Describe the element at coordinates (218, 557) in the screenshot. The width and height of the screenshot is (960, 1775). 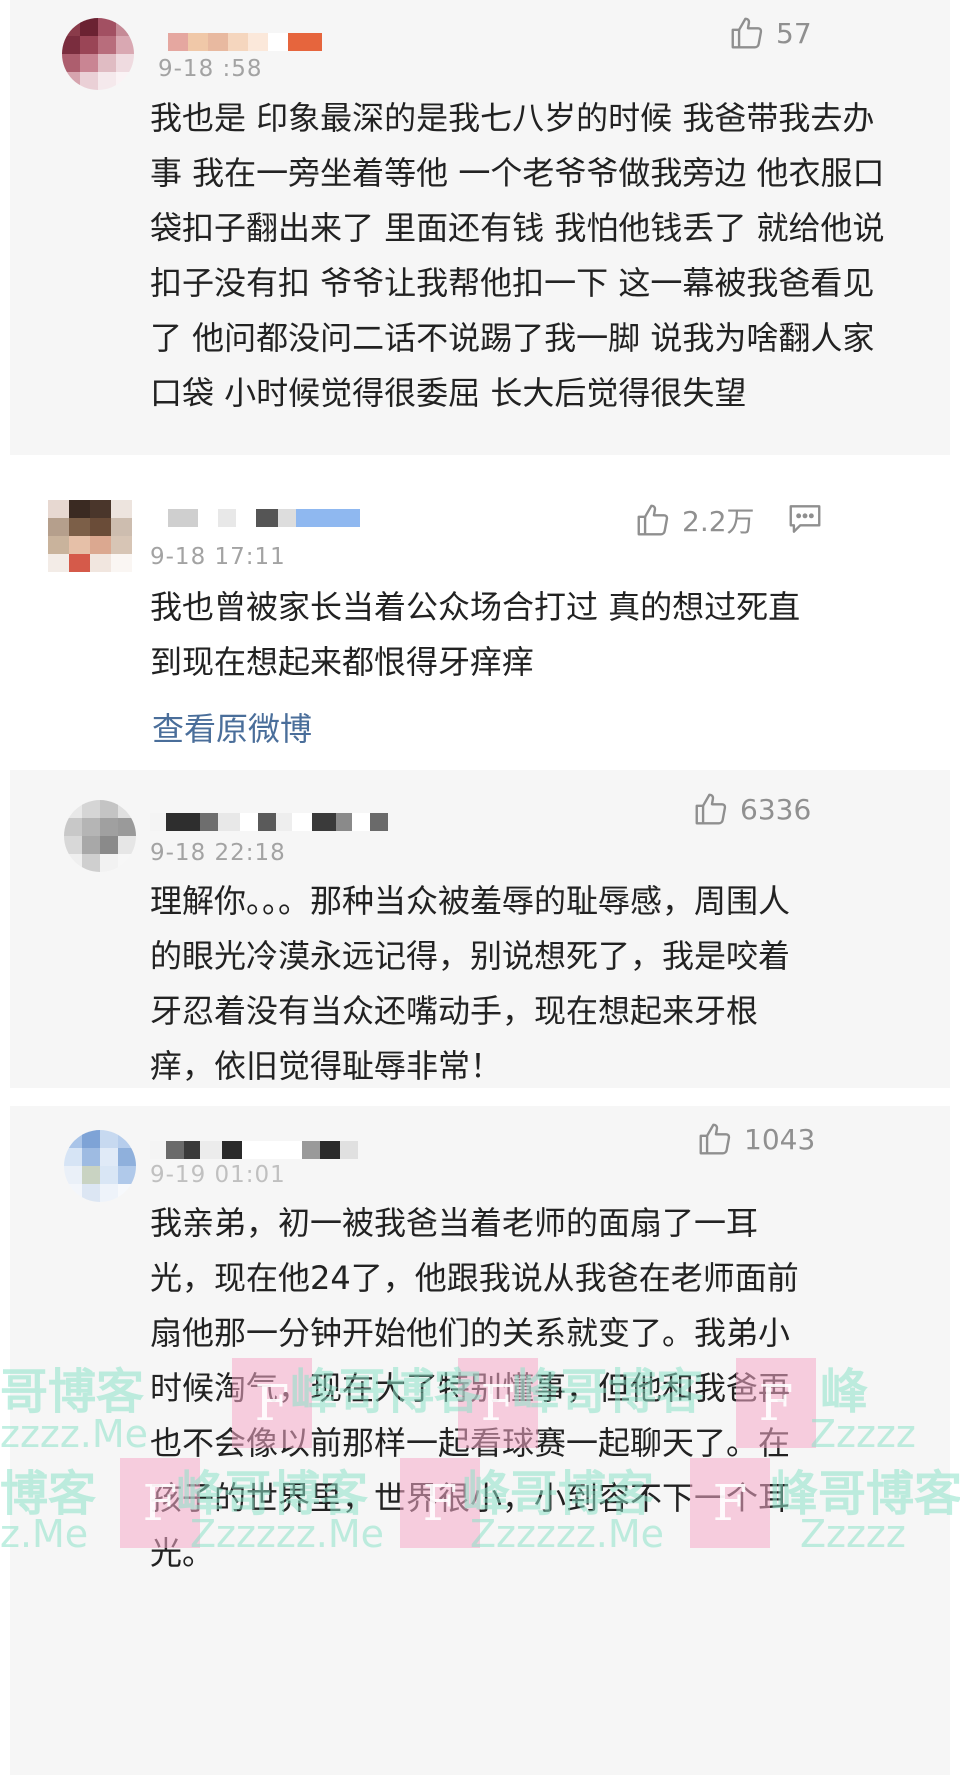
I see `comment-timestamp: 9-18 17:11` at that location.